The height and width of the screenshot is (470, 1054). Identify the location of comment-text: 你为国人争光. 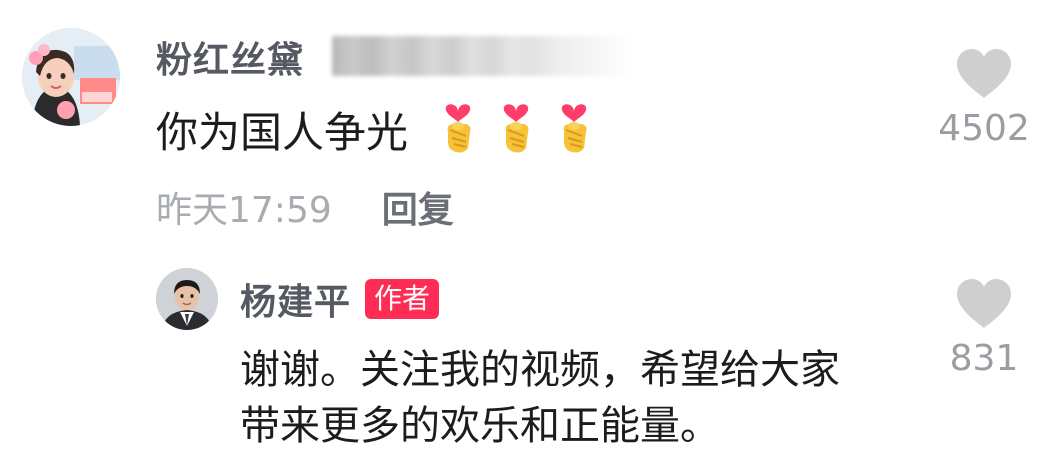
(282, 132).